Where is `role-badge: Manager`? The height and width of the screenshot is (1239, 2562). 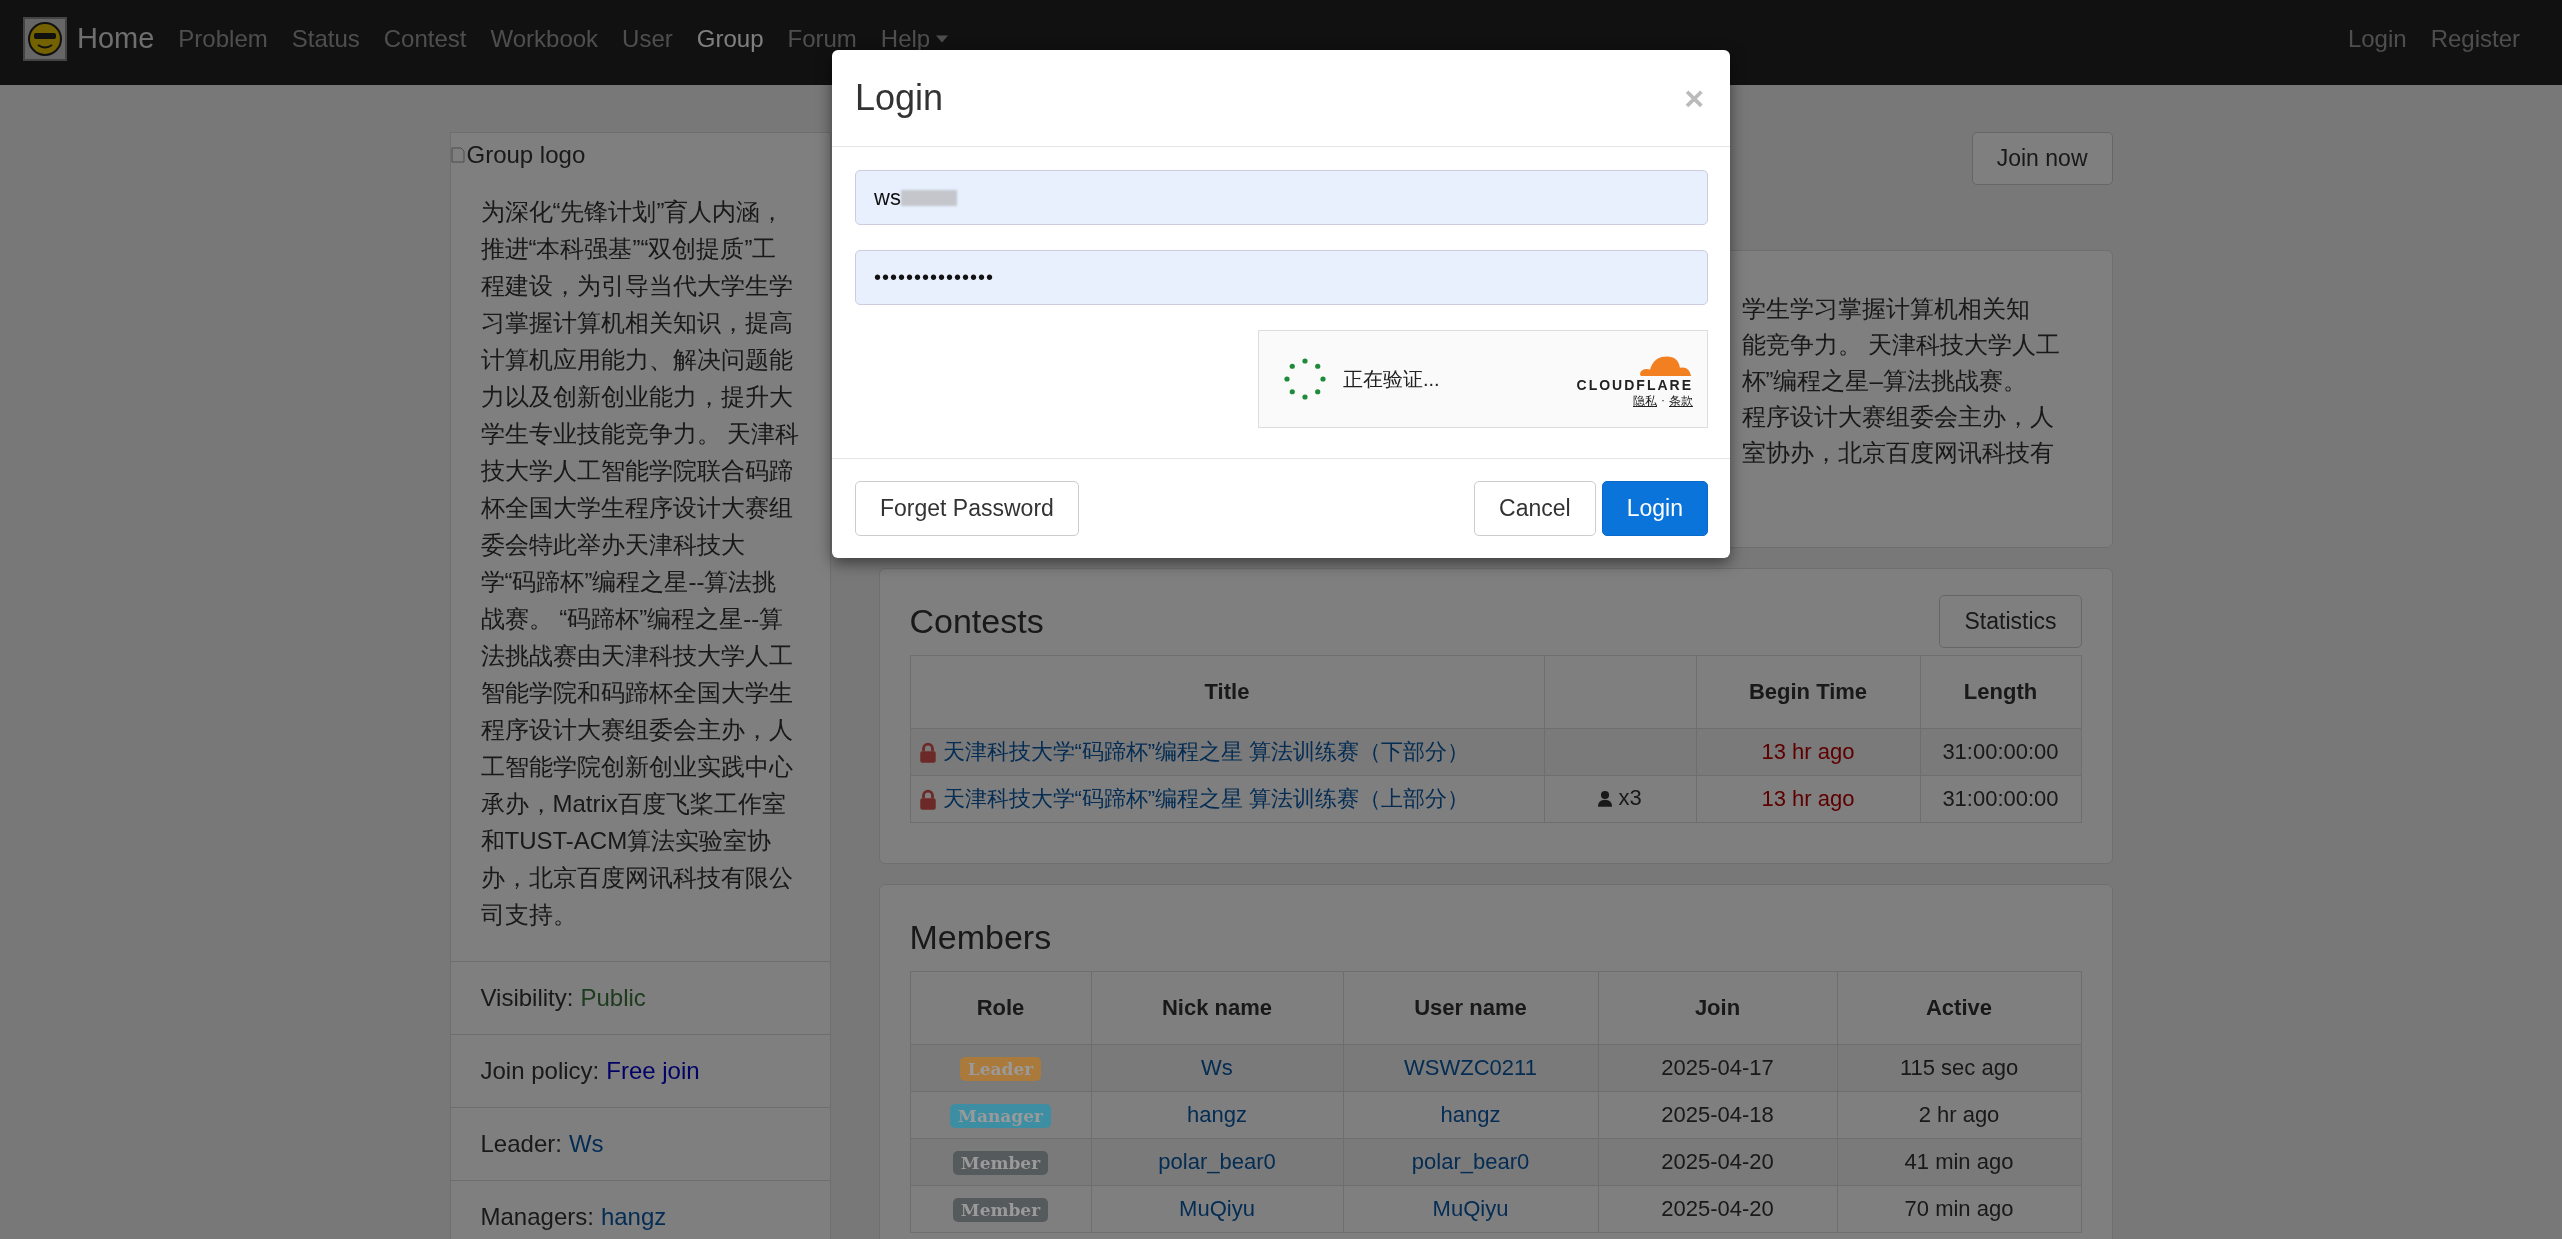
role-badge: Manager is located at coordinates (1000, 1116).